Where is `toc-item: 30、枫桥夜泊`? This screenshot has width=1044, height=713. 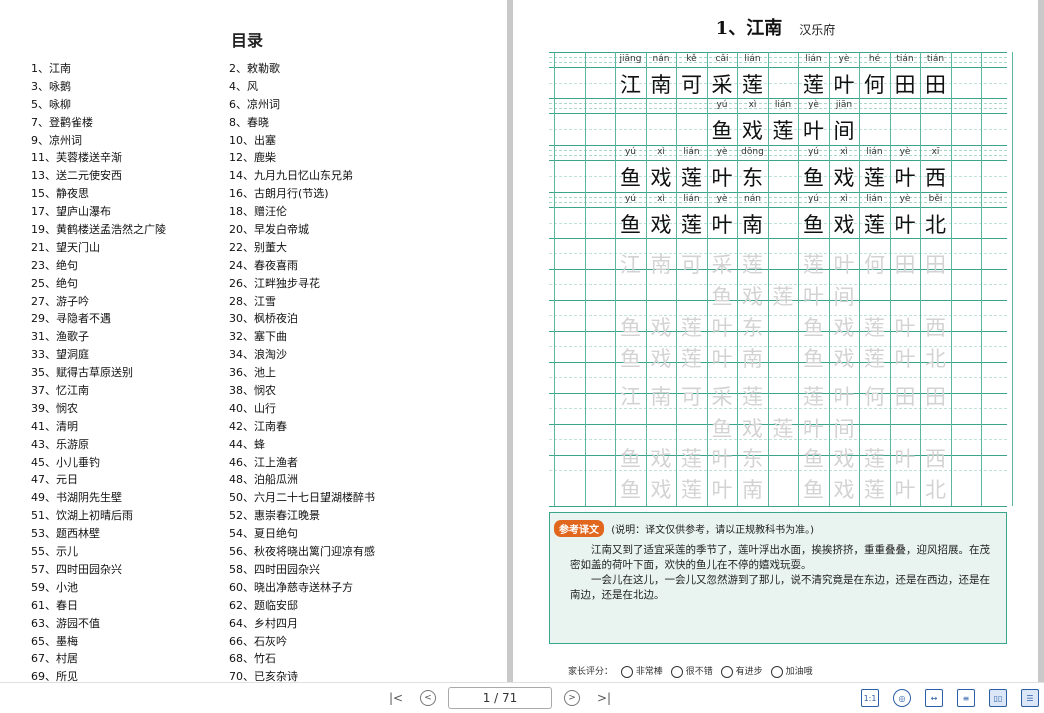
toc-item: 30、枫桥夜泊 is located at coordinates (339, 319).